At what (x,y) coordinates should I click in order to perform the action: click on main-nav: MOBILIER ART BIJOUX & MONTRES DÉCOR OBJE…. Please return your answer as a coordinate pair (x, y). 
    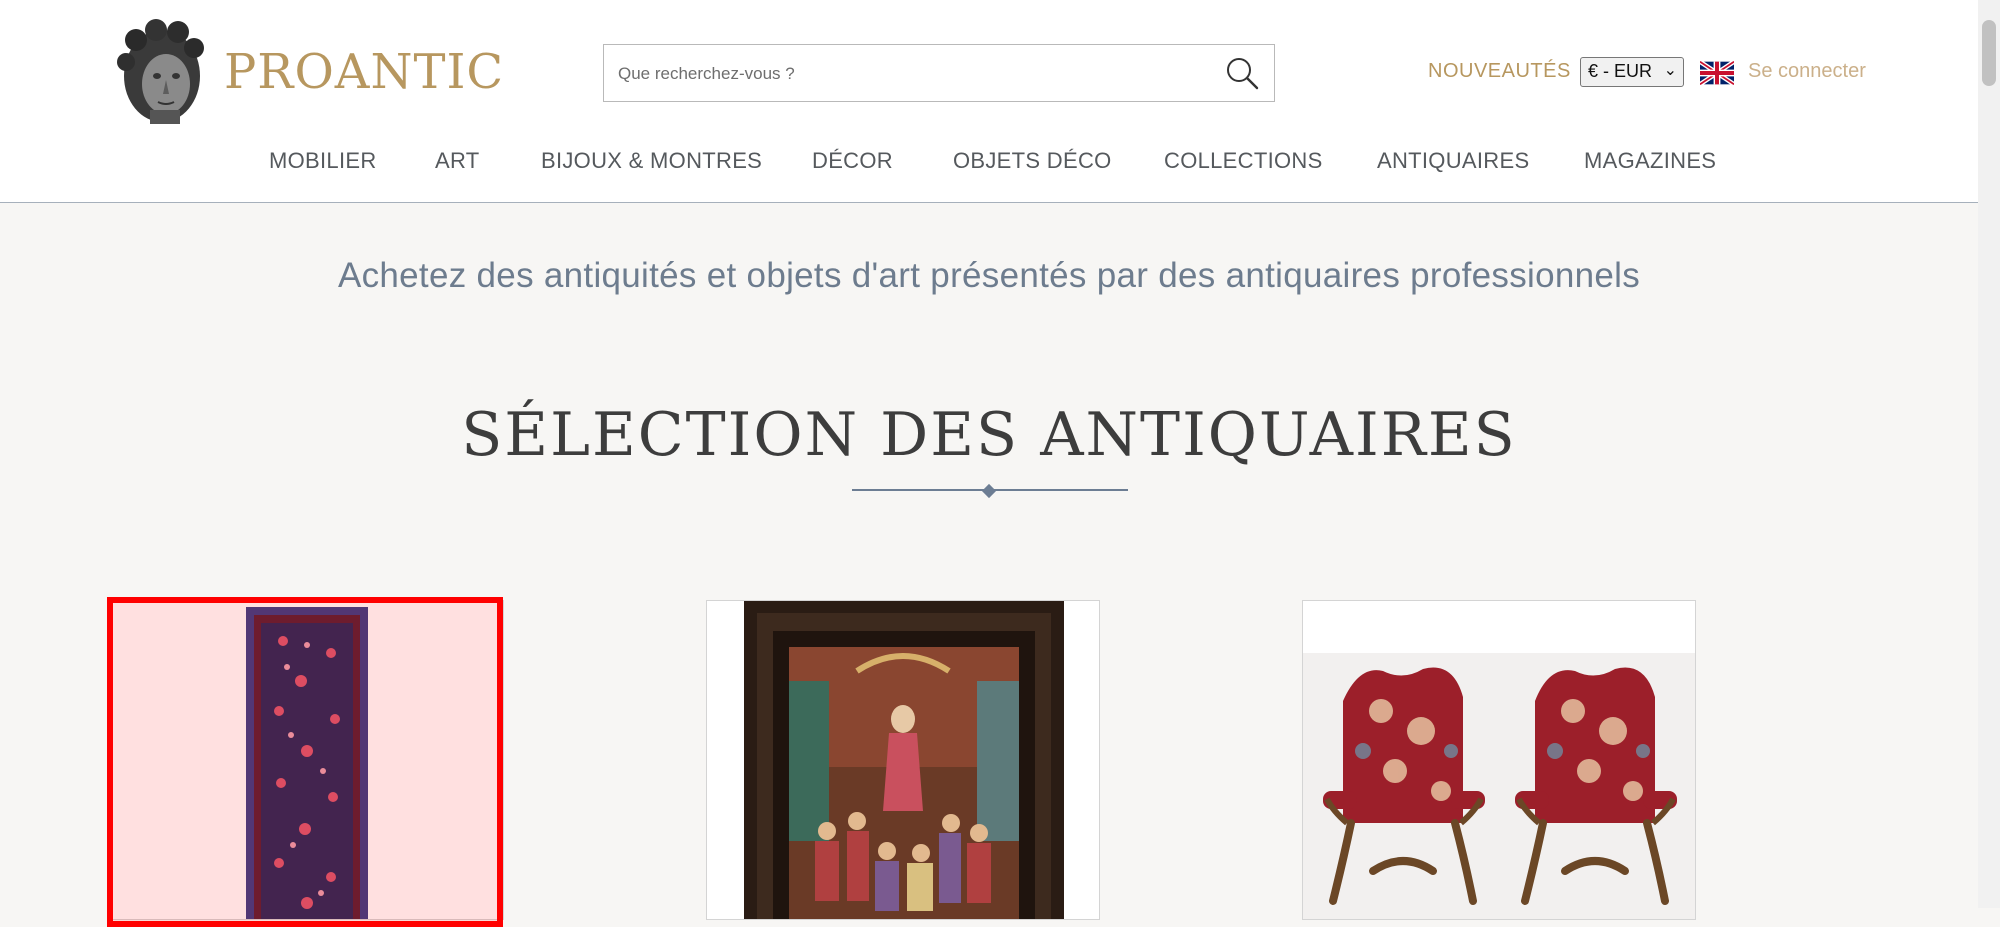
    Looking at the image, I should click on (989, 163).